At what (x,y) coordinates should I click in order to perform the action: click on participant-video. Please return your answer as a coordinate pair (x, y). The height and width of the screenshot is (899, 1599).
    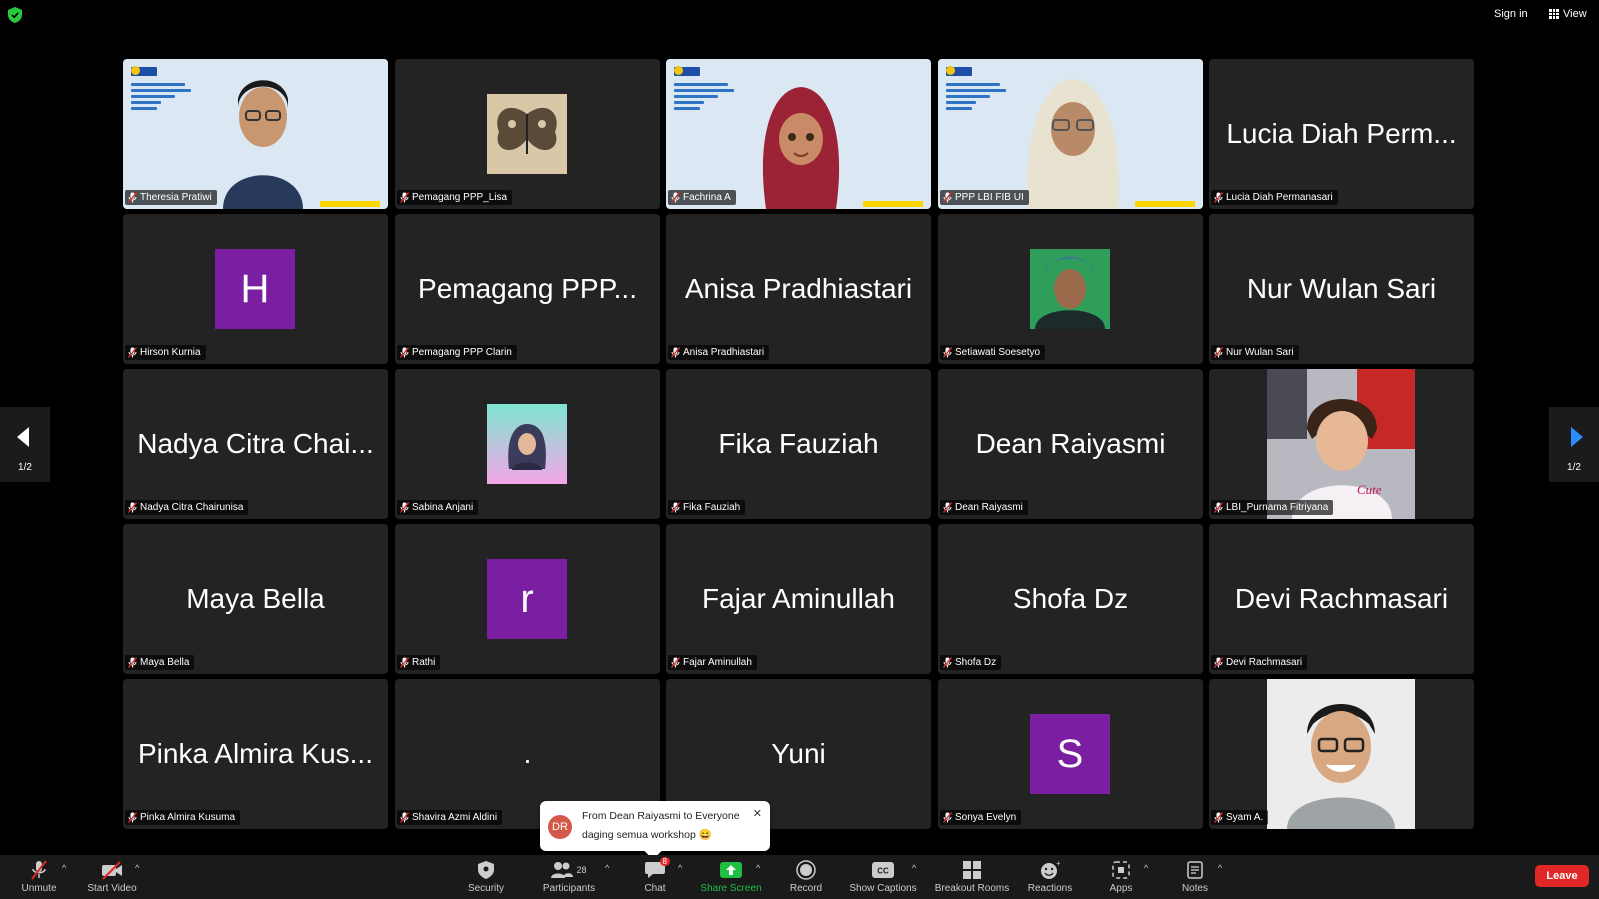
    Looking at the image, I should click on (263, 144).